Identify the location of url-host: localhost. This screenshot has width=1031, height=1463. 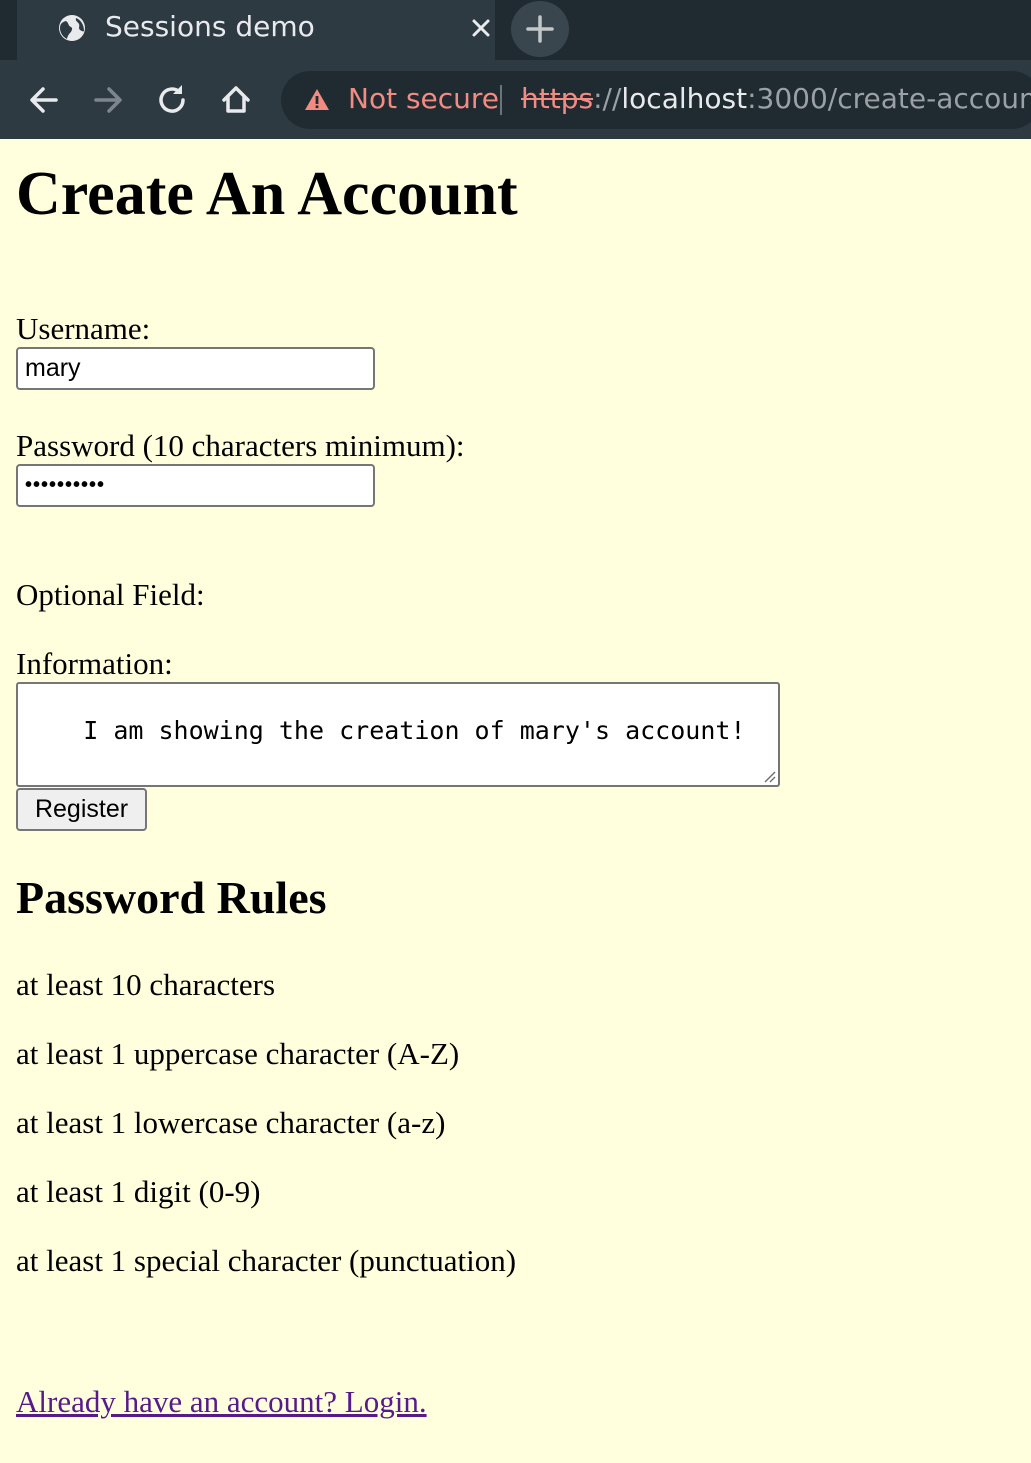
(684, 98).